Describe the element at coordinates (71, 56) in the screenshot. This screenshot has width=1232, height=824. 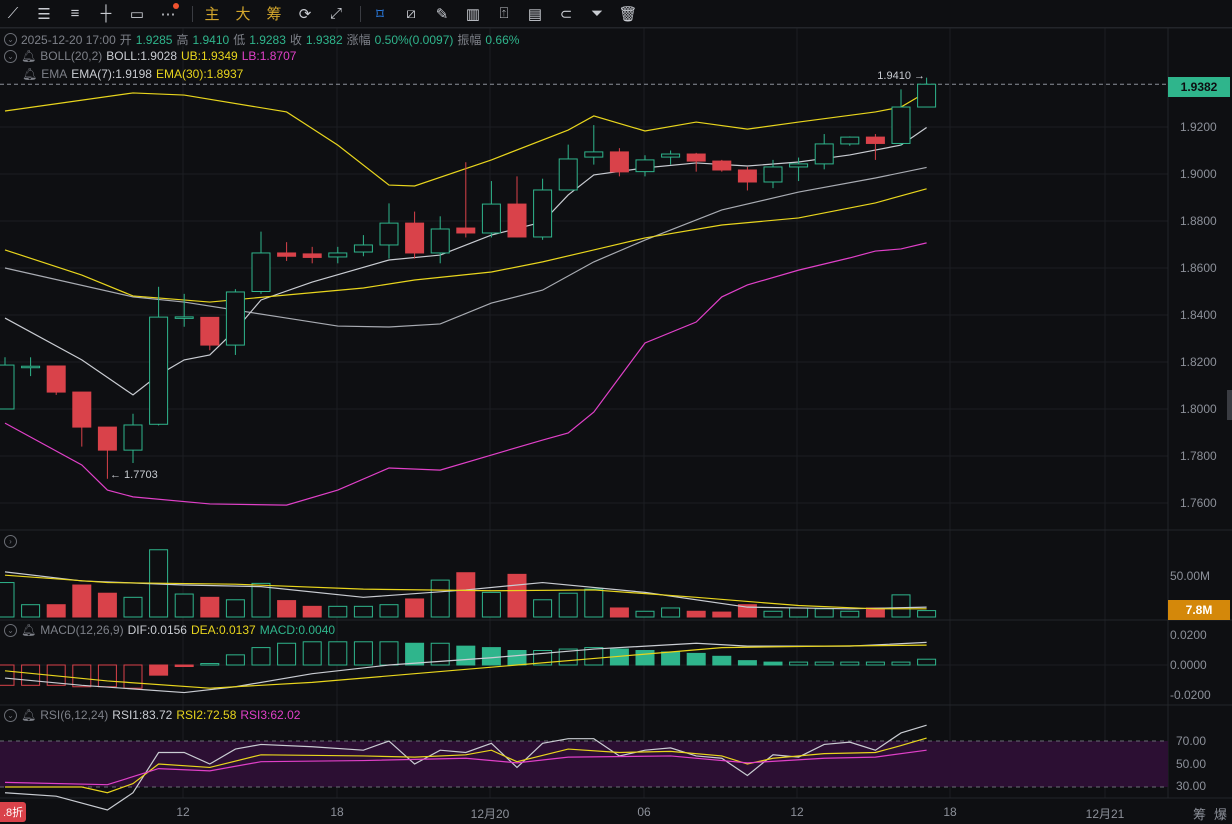
I see `boll-name: BOLL(20,2)` at that location.